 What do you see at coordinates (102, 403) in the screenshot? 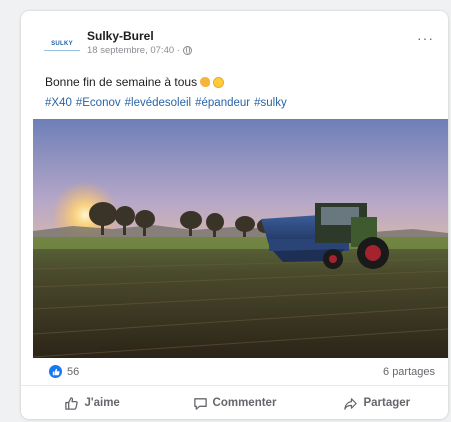
I see `like-label: J'aime` at bounding box center [102, 403].